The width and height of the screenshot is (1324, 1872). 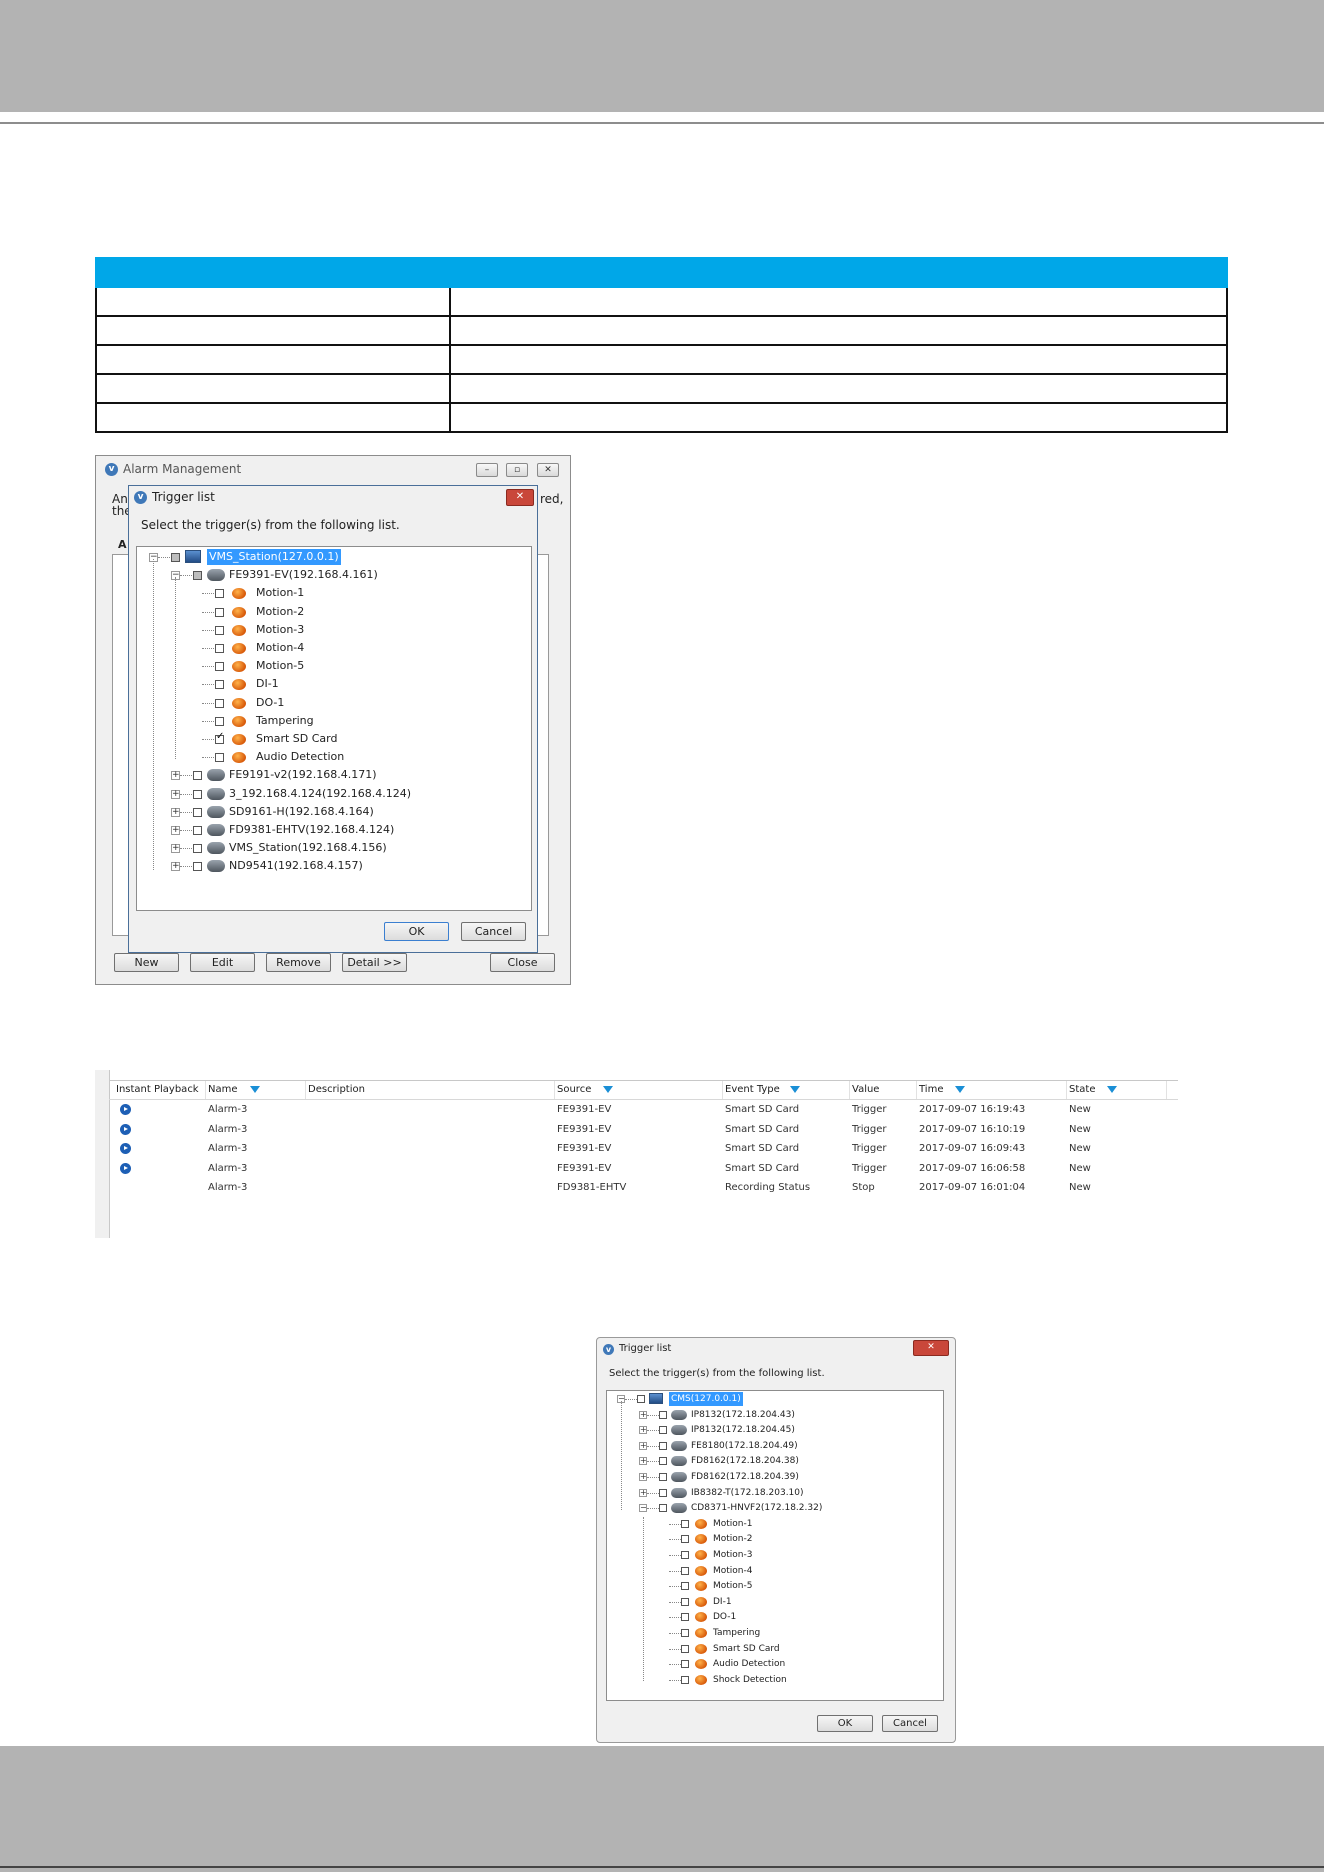 What do you see at coordinates (733, 1524) in the screenshot?
I see `tree-node-label: Motion-1` at bounding box center [733, 1524].